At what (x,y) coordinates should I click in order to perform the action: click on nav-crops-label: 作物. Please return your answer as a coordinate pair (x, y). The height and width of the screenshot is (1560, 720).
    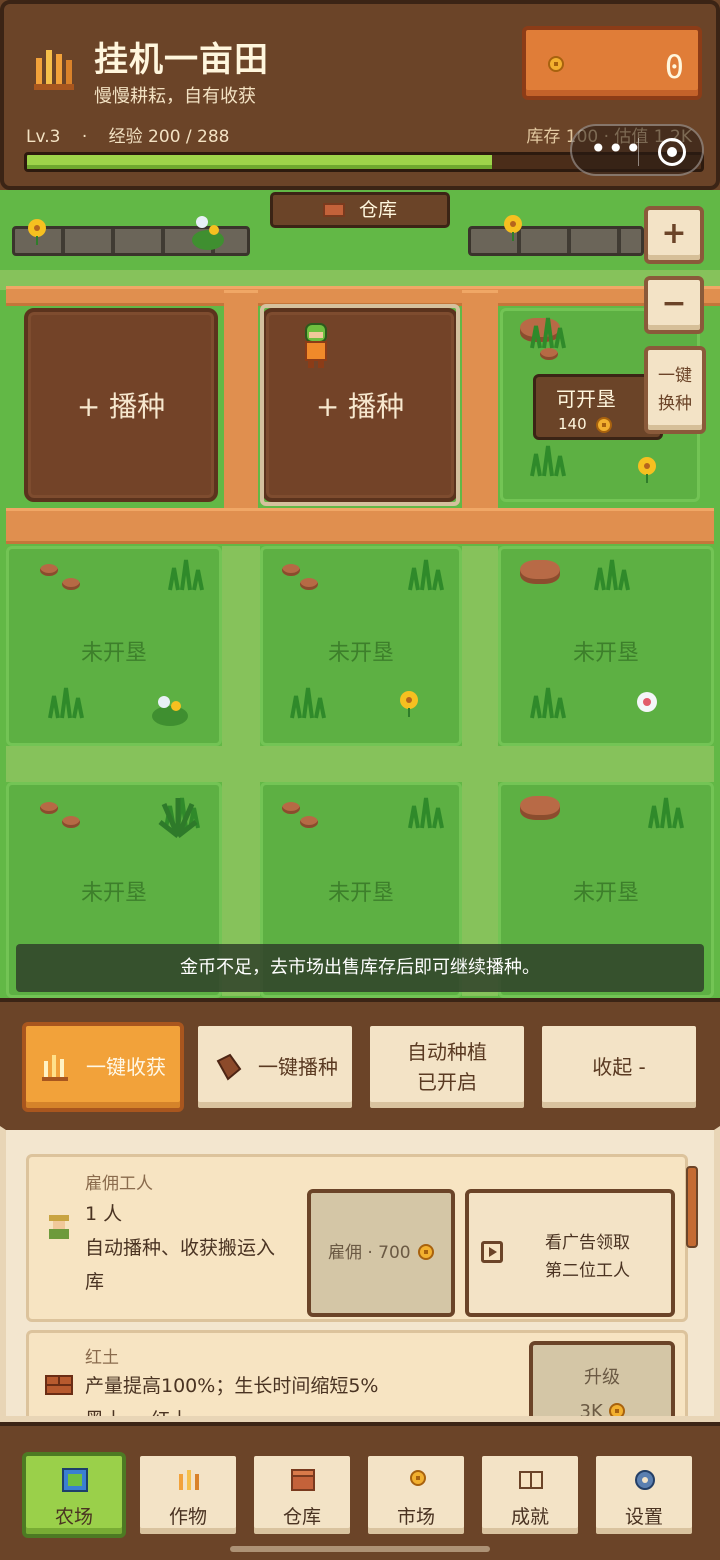
    Looking at the image, I should click on (187, 1517).